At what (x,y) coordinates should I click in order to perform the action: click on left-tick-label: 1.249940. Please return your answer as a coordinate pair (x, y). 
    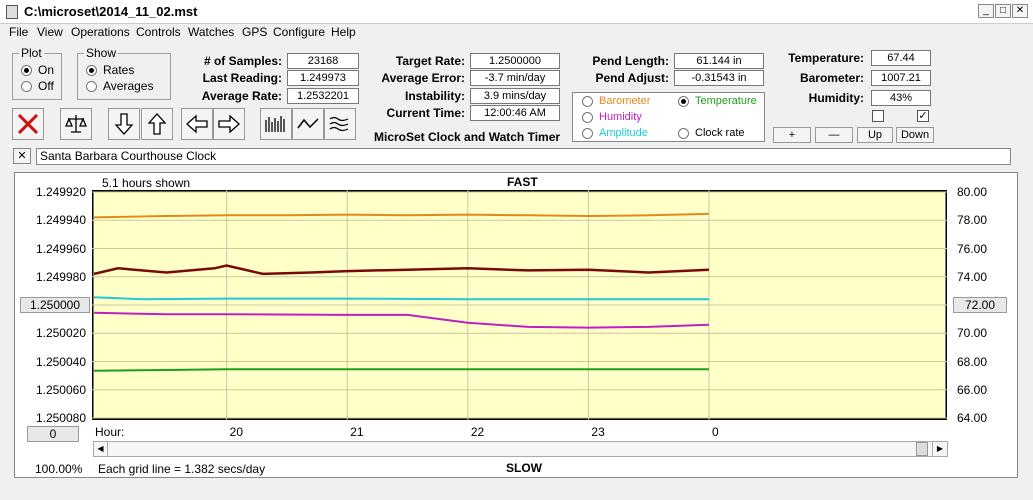
    Looking at the image, I should click on (60, 220).